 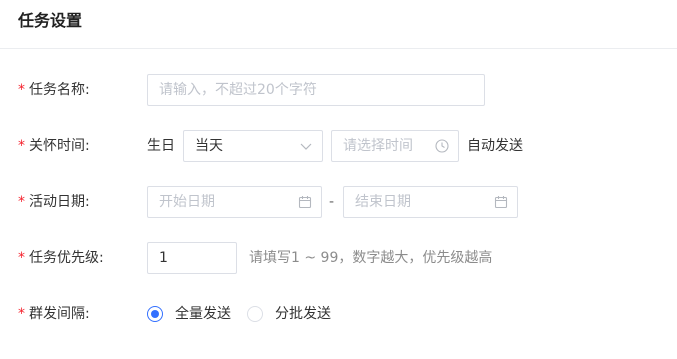 I want to click on activity-date-label: * 活动日期:, so click(x=54, y=202).